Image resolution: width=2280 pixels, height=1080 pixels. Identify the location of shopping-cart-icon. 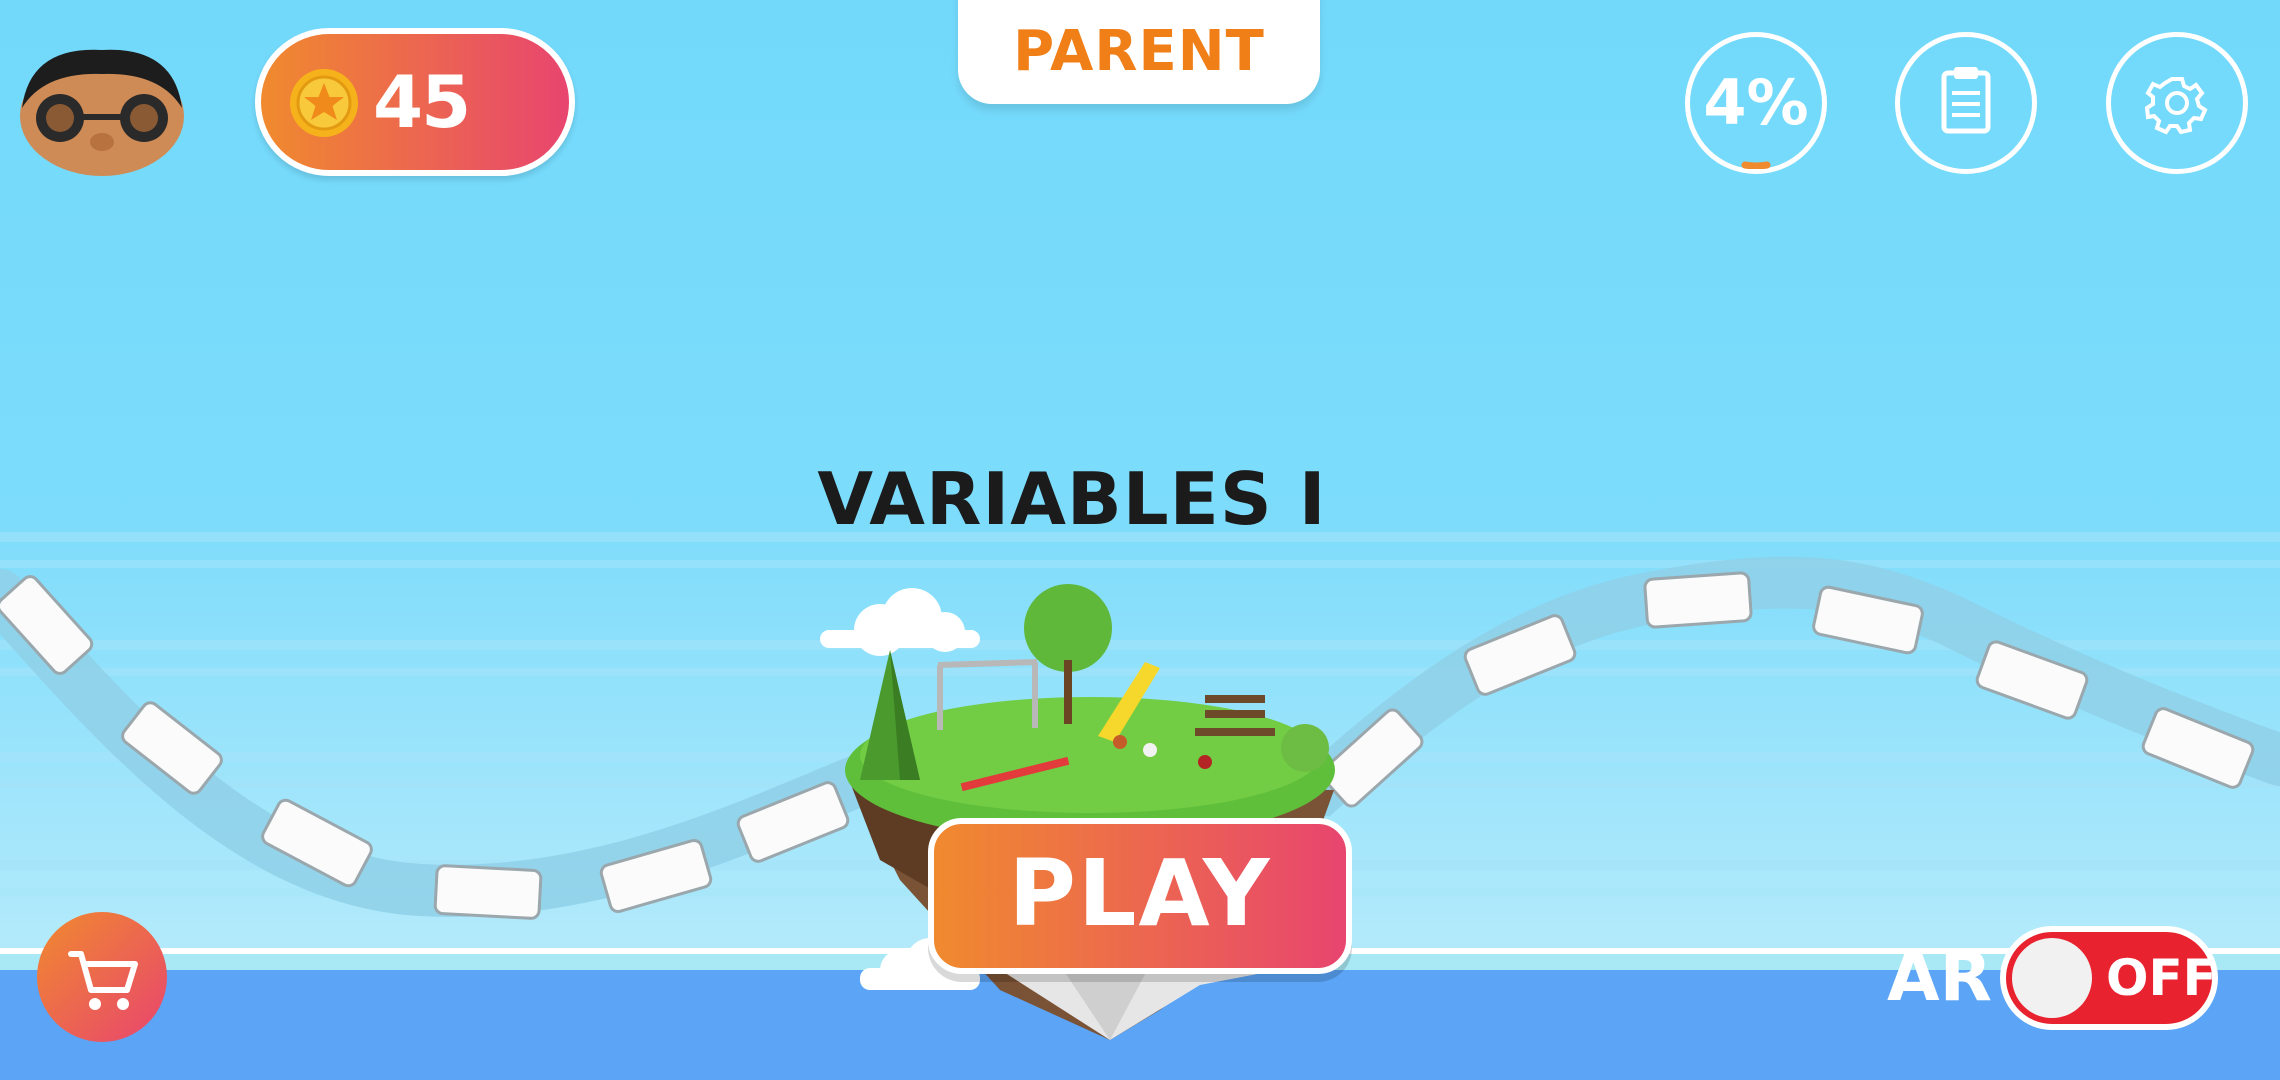
(103, 980).